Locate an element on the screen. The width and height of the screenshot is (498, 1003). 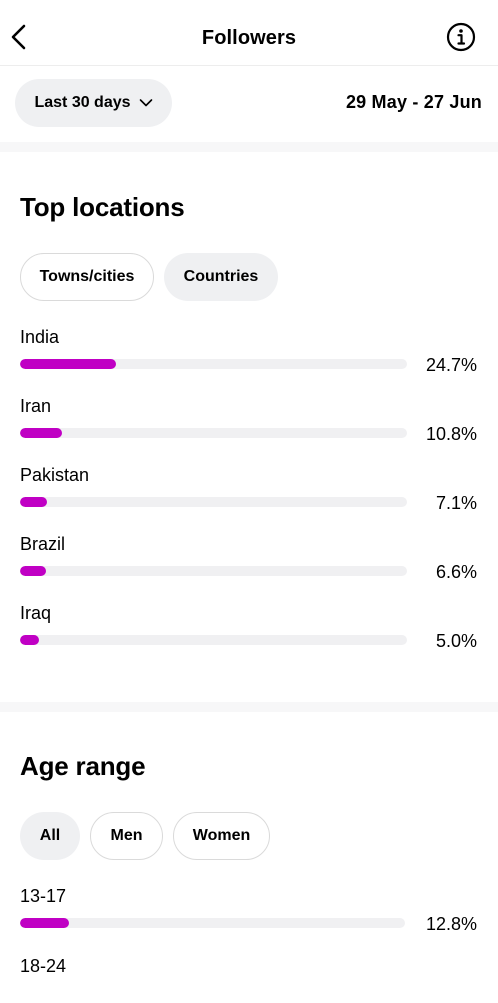
location-label: Brazil is located at coordinates (43, 544).